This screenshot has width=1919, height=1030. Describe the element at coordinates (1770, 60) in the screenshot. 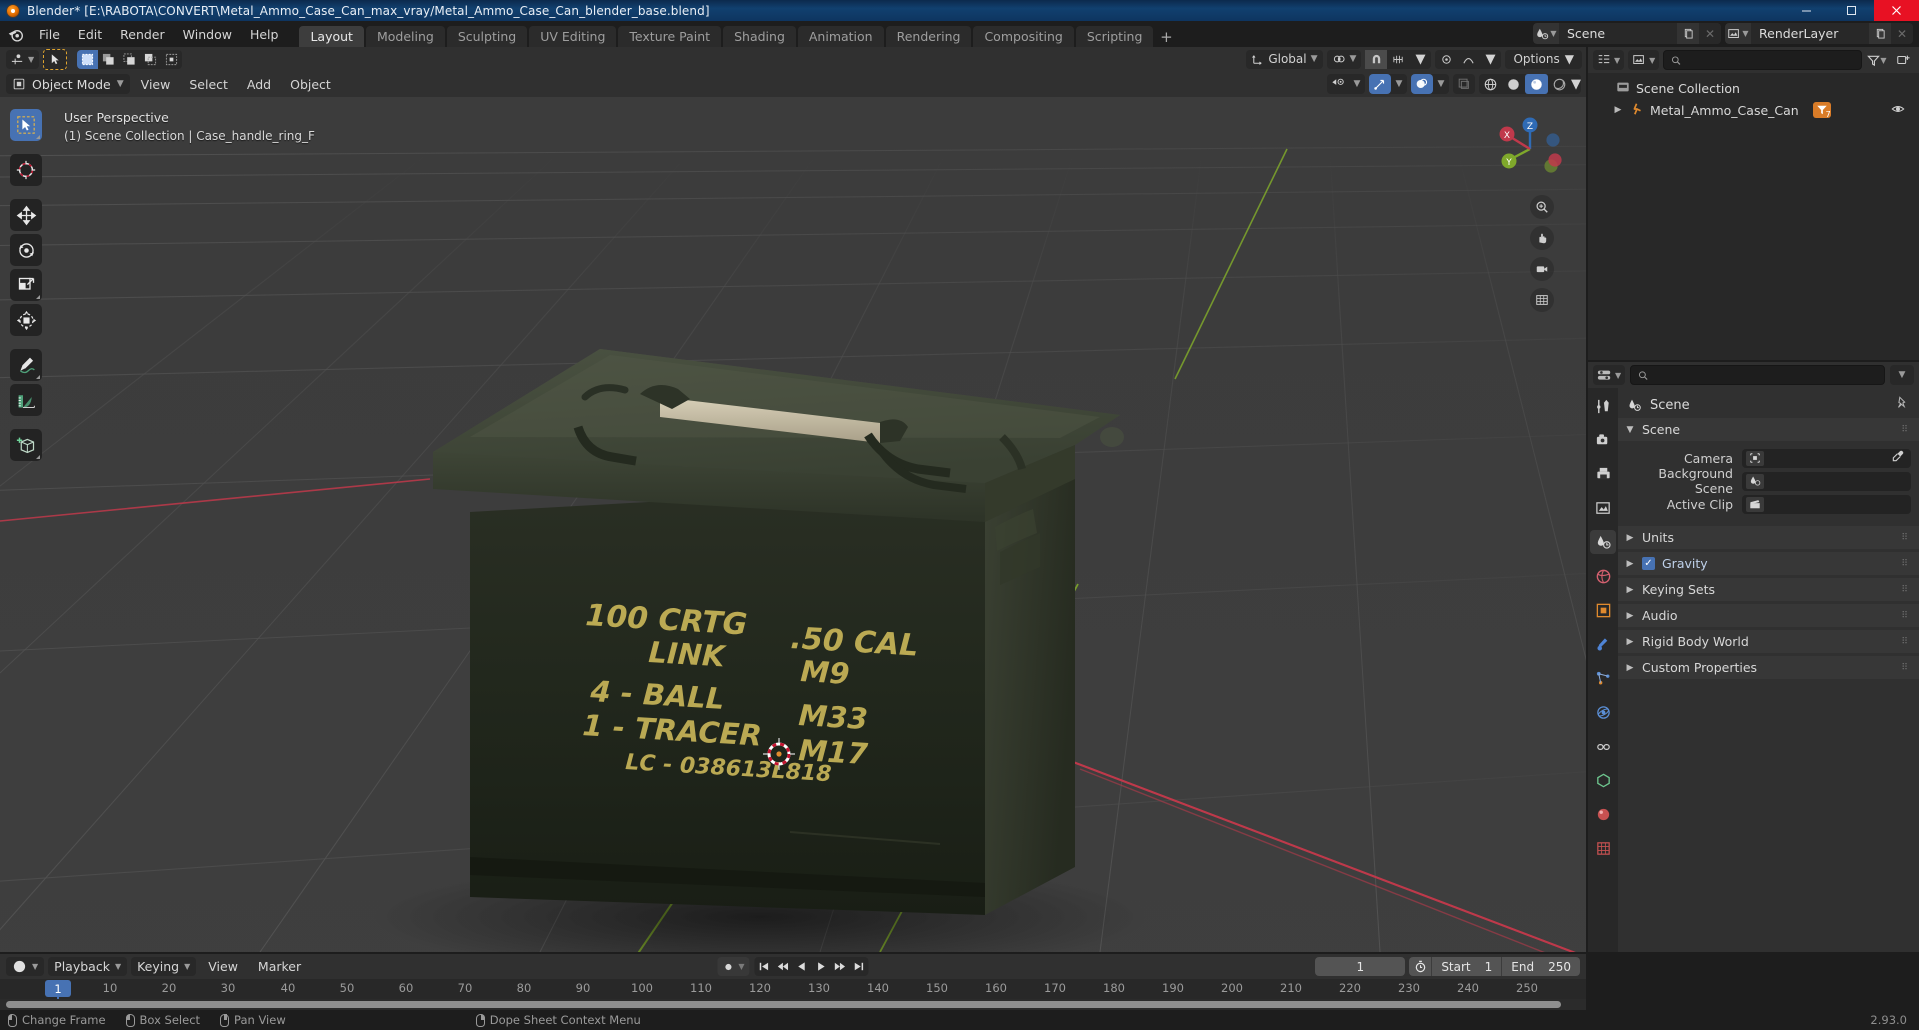

I see `outliner-search-input` at that location.